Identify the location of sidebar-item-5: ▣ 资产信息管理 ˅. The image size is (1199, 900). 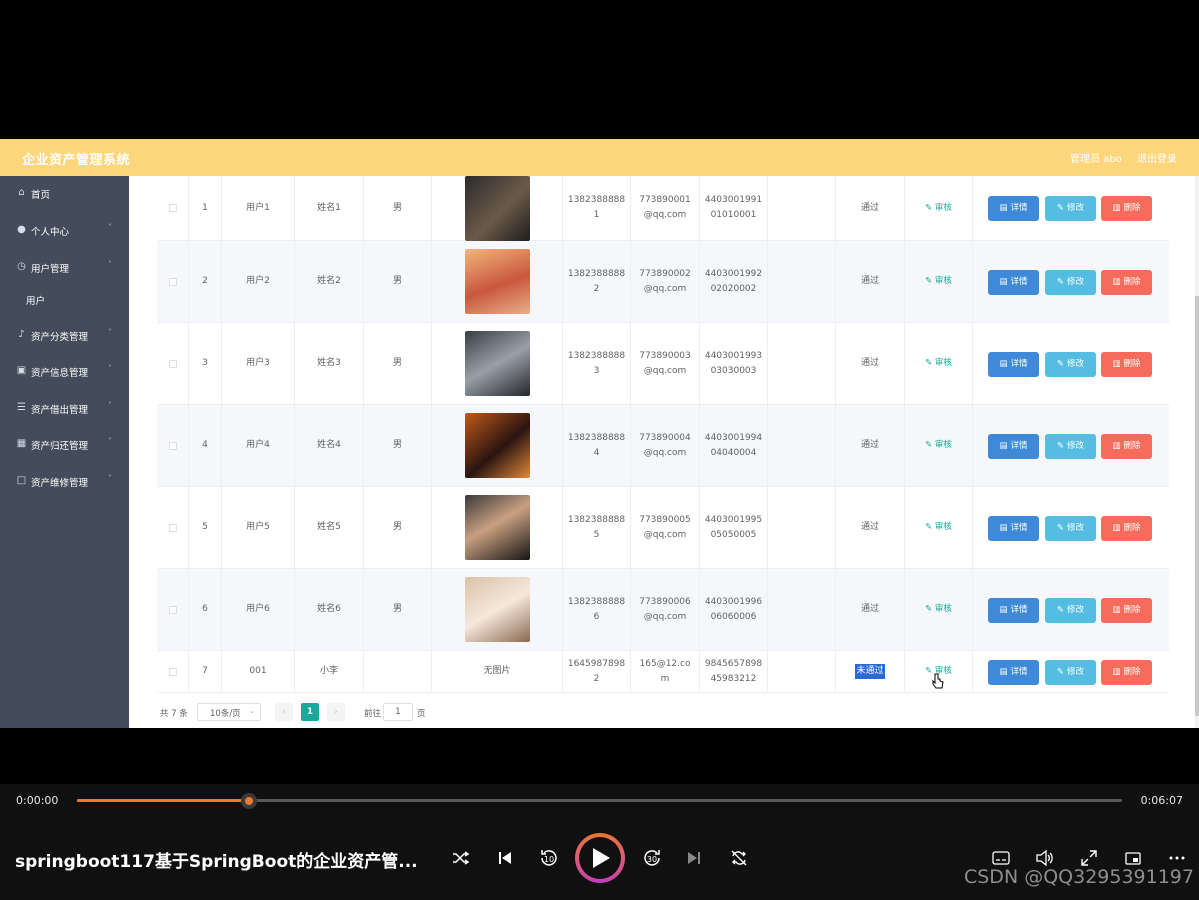
(64, 371).